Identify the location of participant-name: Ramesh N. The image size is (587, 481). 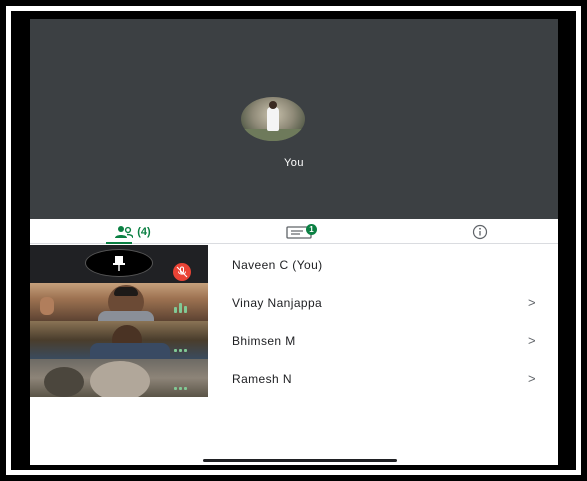
(262, 379).